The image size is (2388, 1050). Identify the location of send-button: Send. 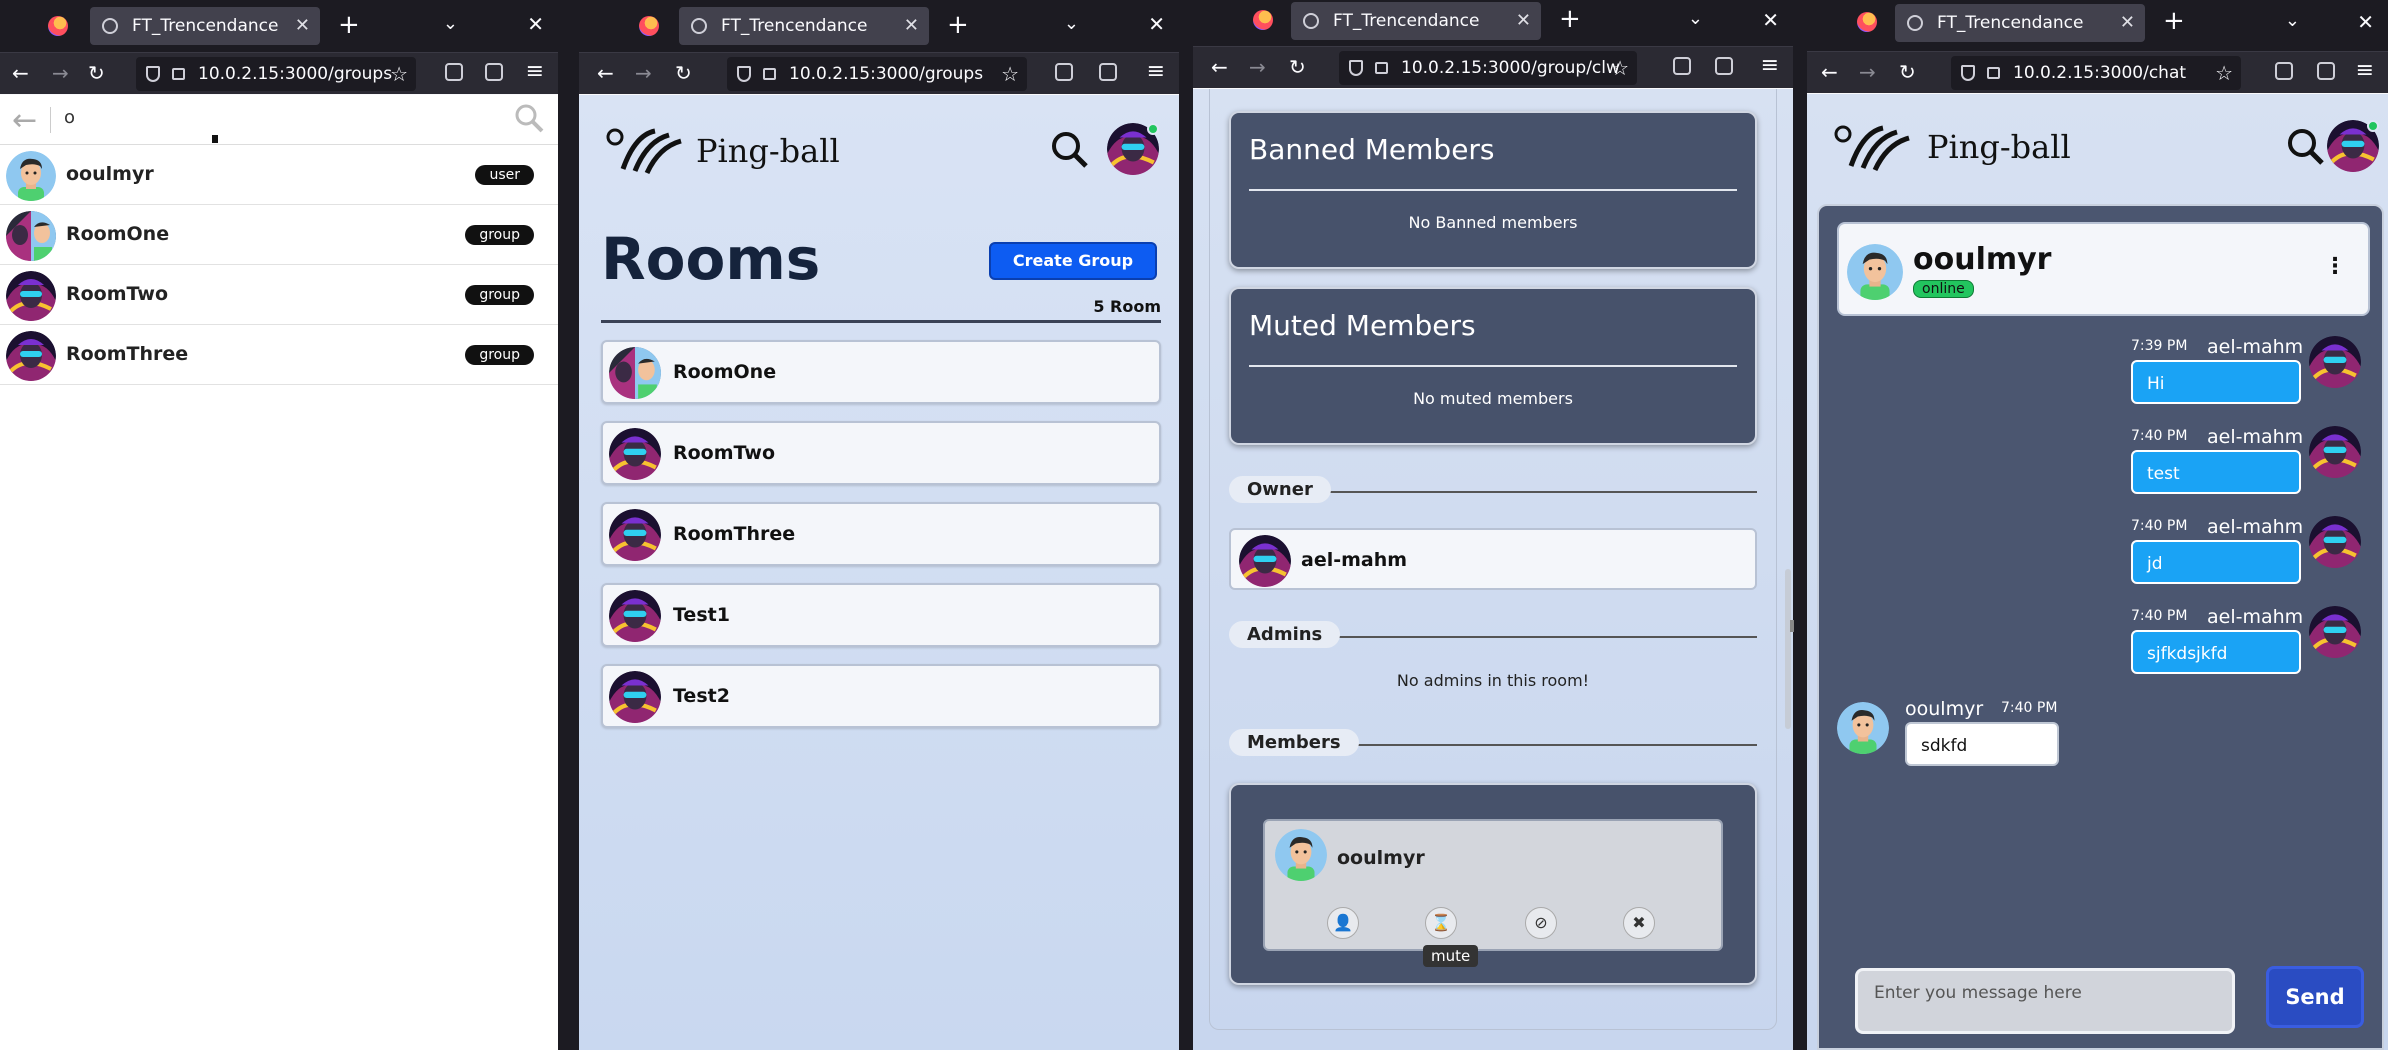
(2315, 997).